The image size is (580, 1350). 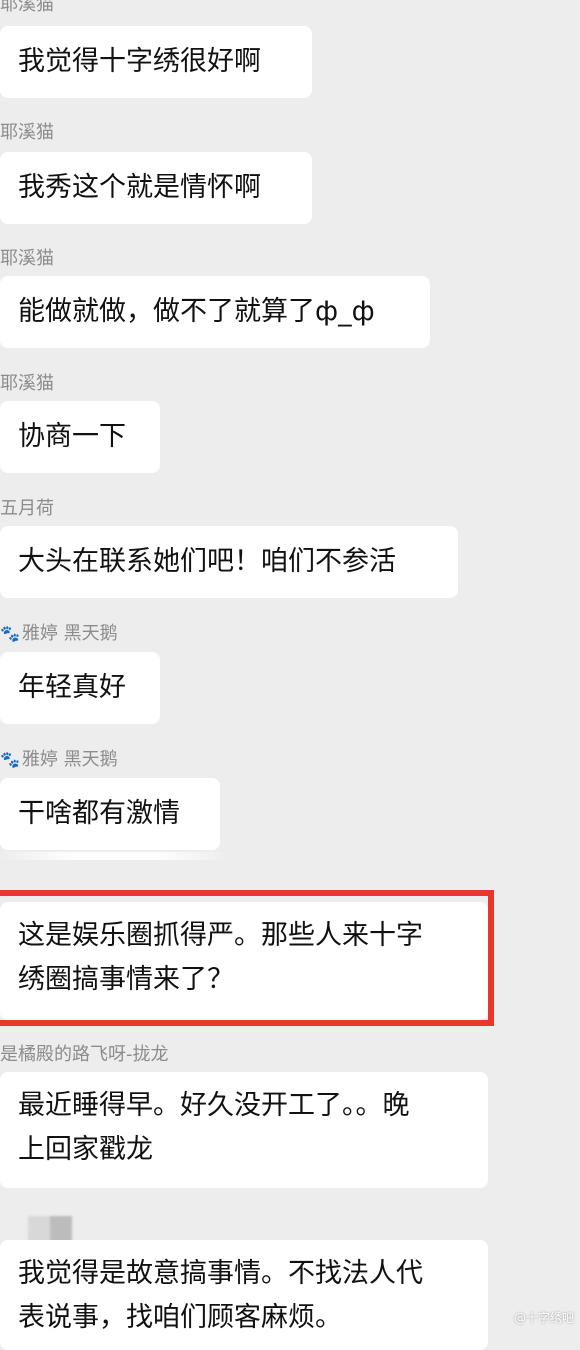 I want to click on message-text-line: 我觉得是故意搞事情。不找法人代, so click(x=220, y=1273).